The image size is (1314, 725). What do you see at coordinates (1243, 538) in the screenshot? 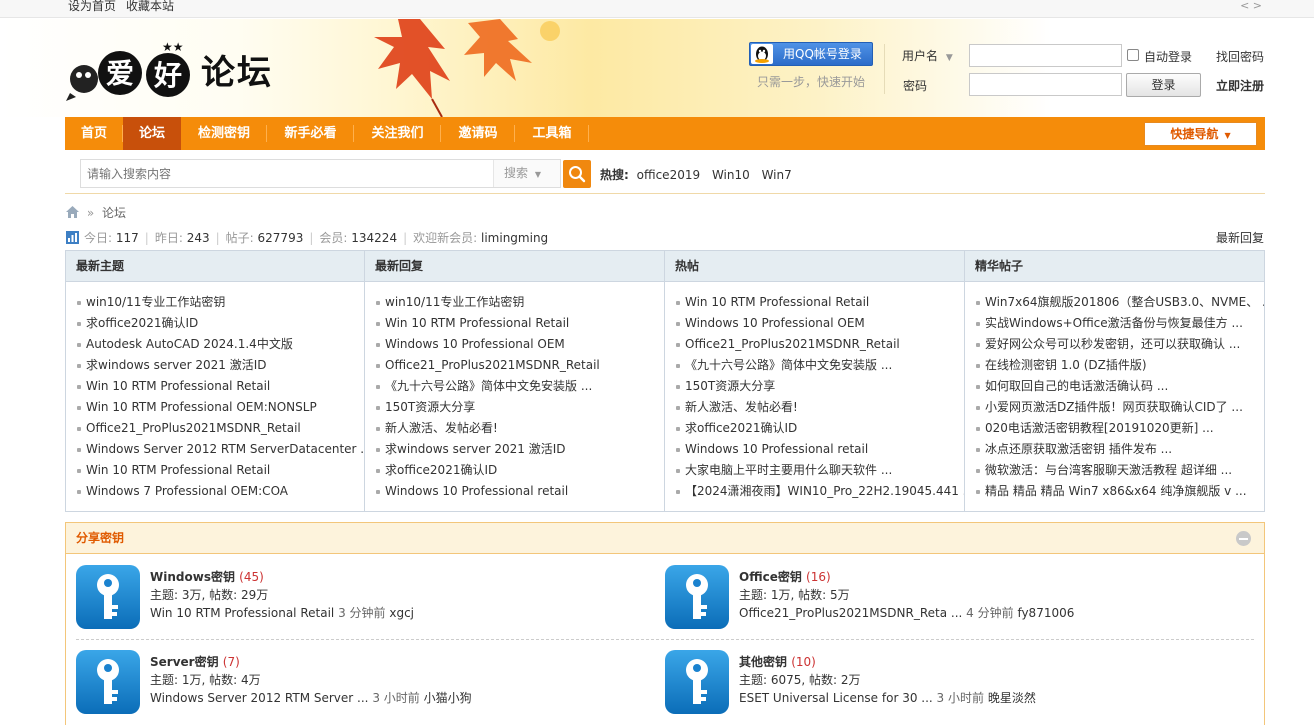
I see `collapse-icon` at bounding box center [1243, 538].